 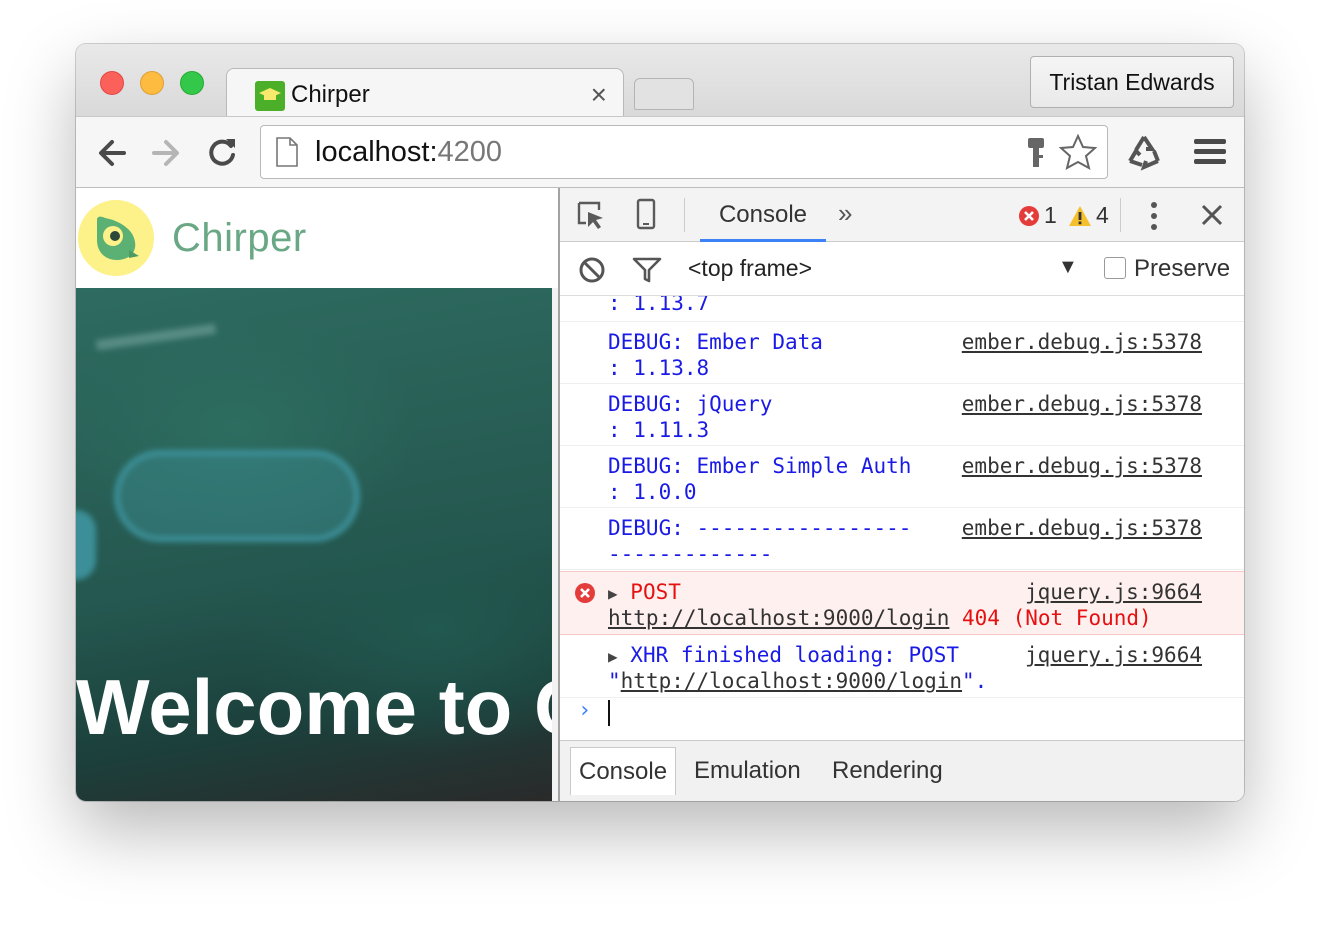 I want to click on more-tabs-icon: », so click(x=845, y=213).